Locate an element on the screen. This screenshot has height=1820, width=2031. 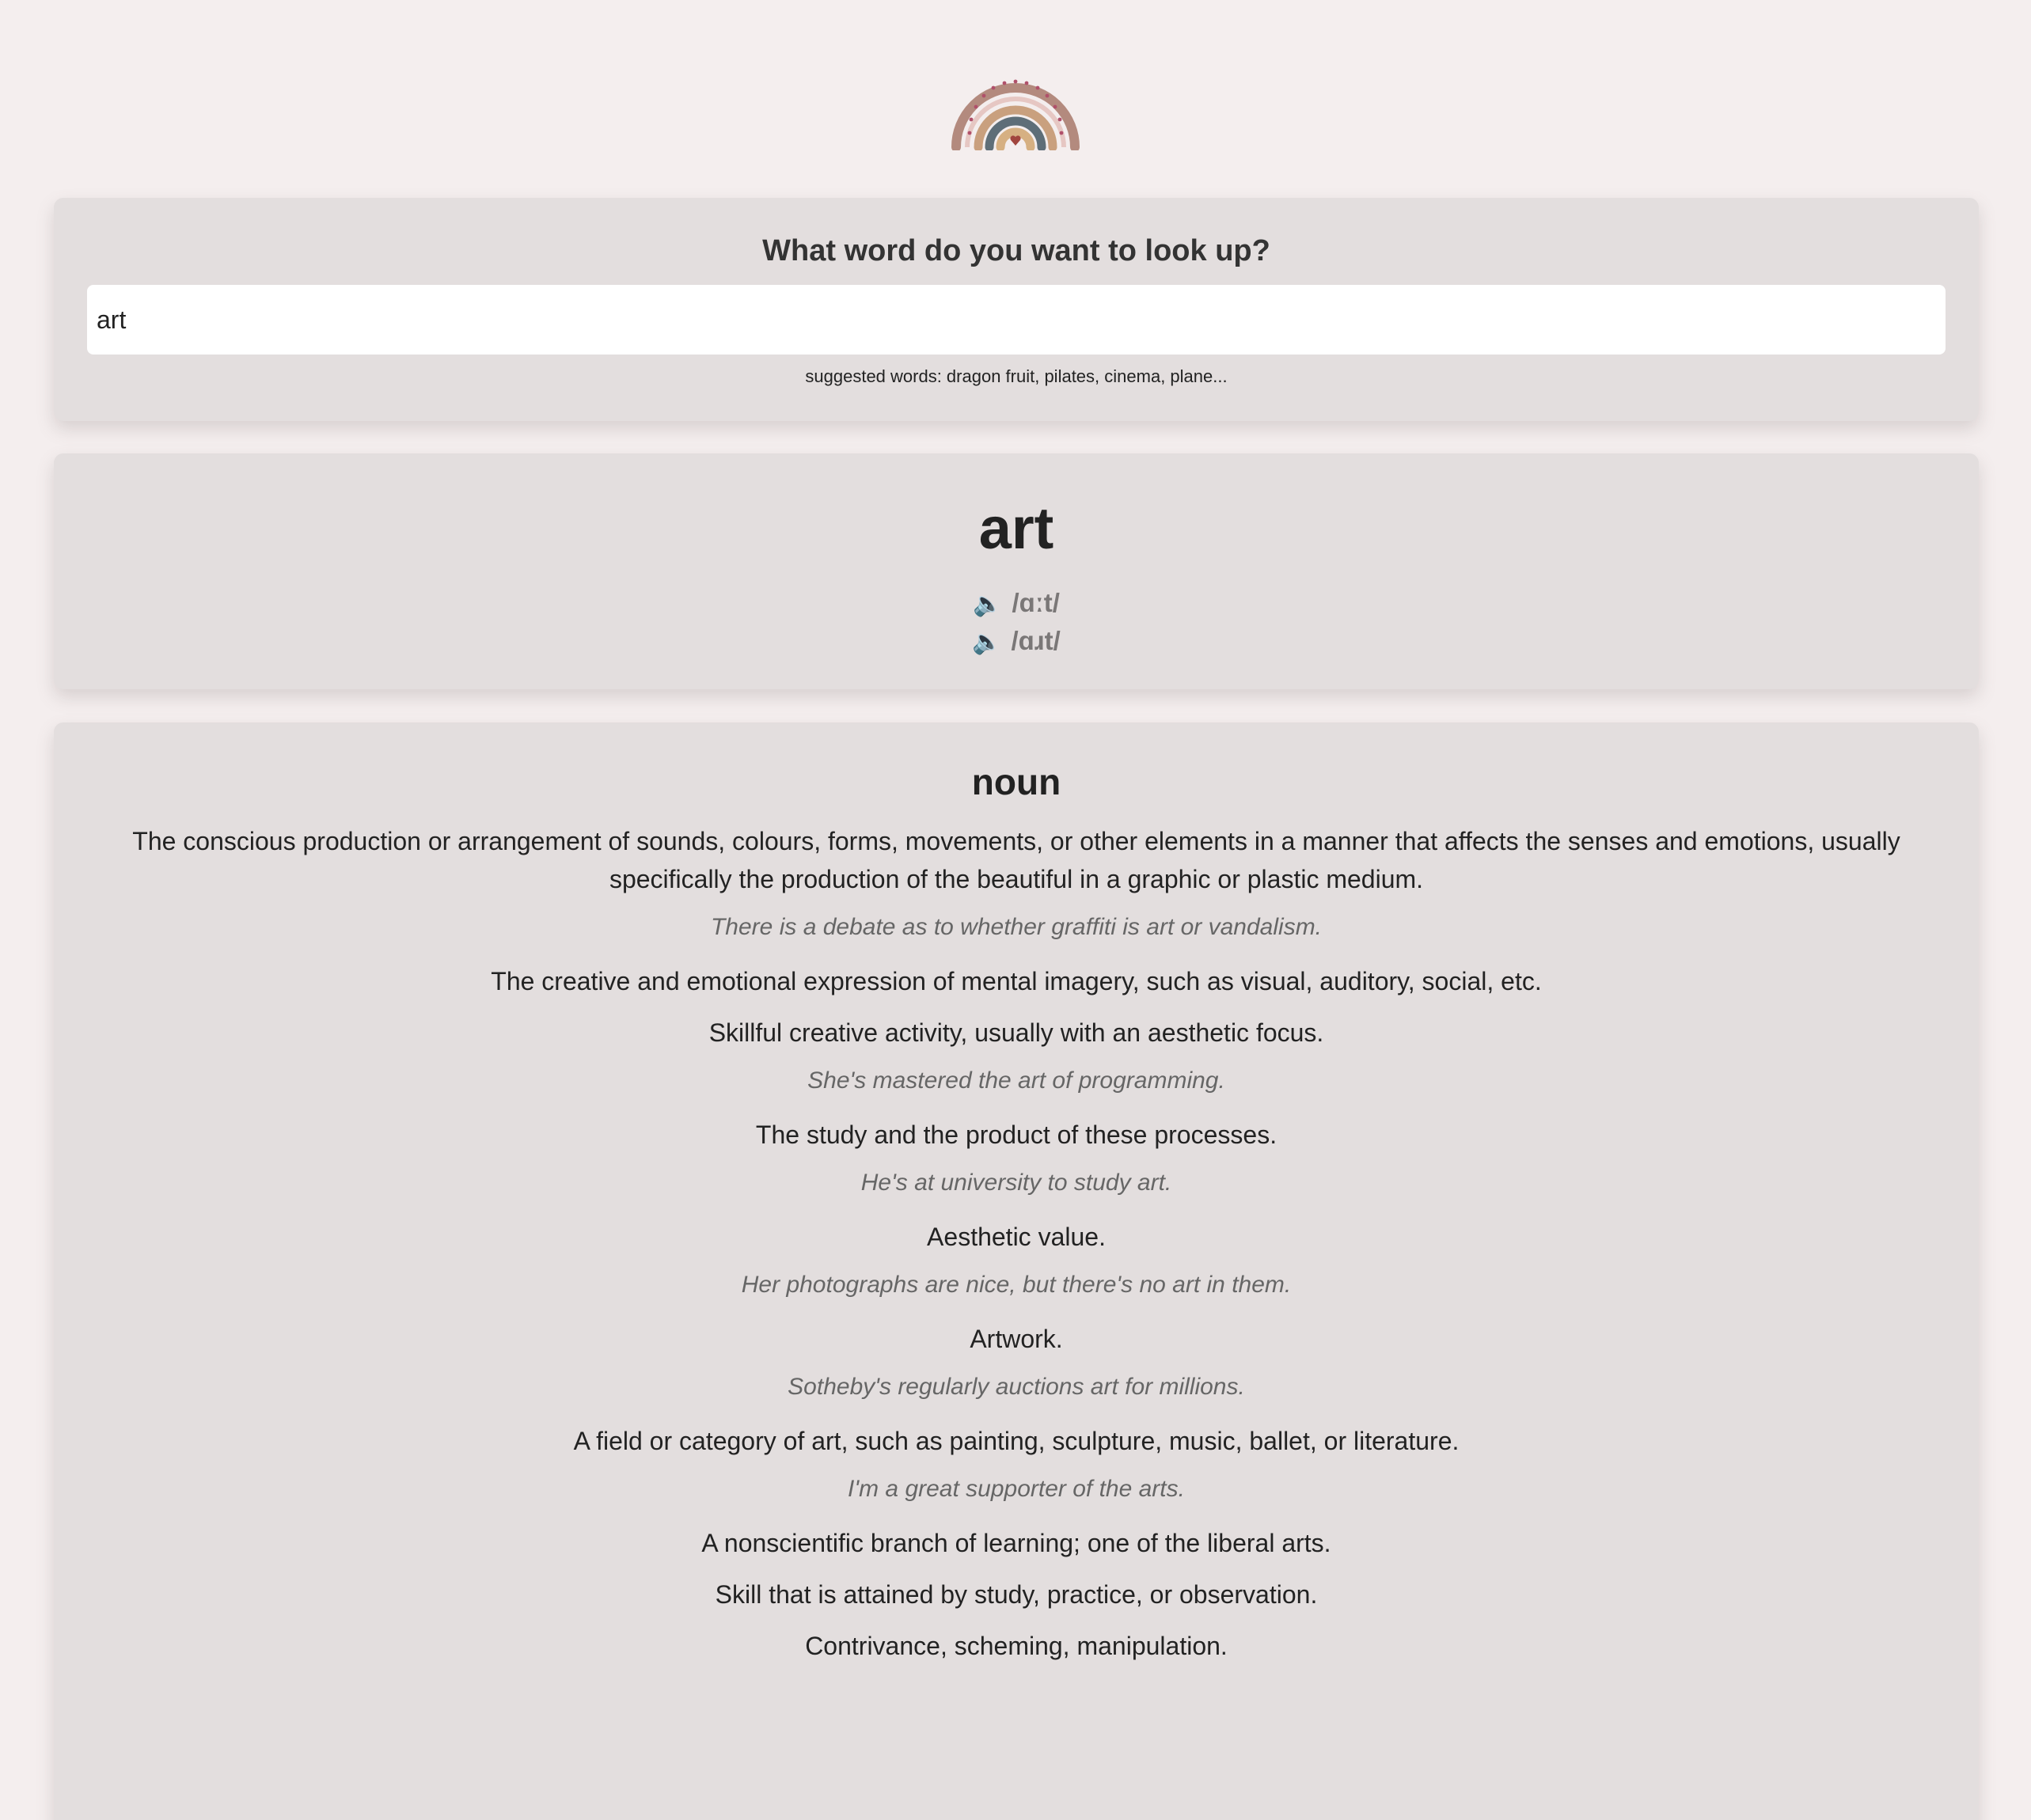
definition-text: Artwork. is located at coordinates (1016, 1339).